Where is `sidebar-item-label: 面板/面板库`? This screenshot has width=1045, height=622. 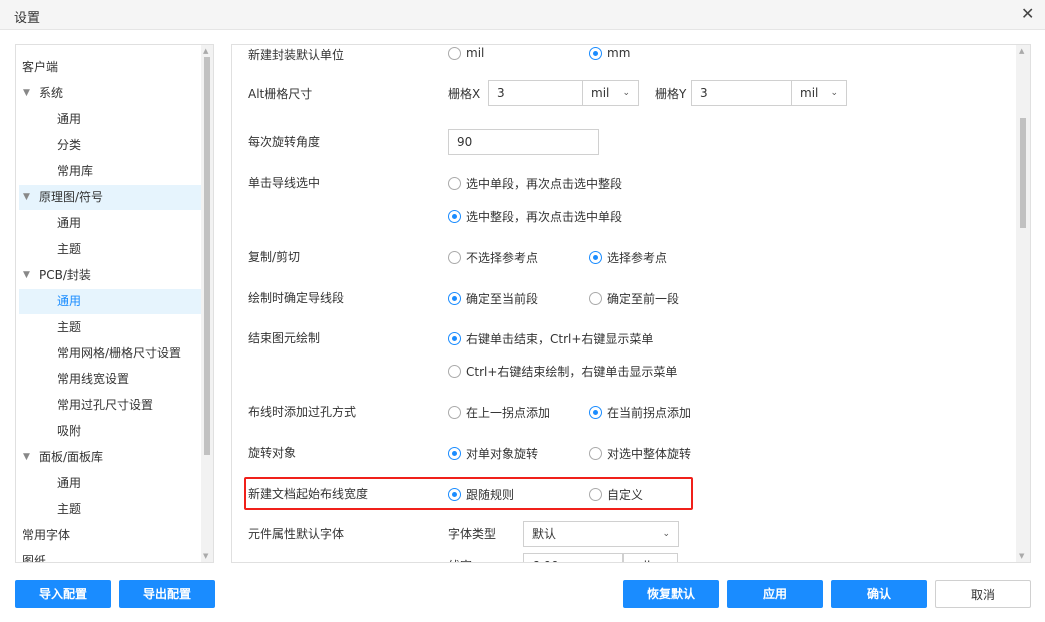 sidebar-item-label: 面板/面板库 is located at coordinates (71, 457).